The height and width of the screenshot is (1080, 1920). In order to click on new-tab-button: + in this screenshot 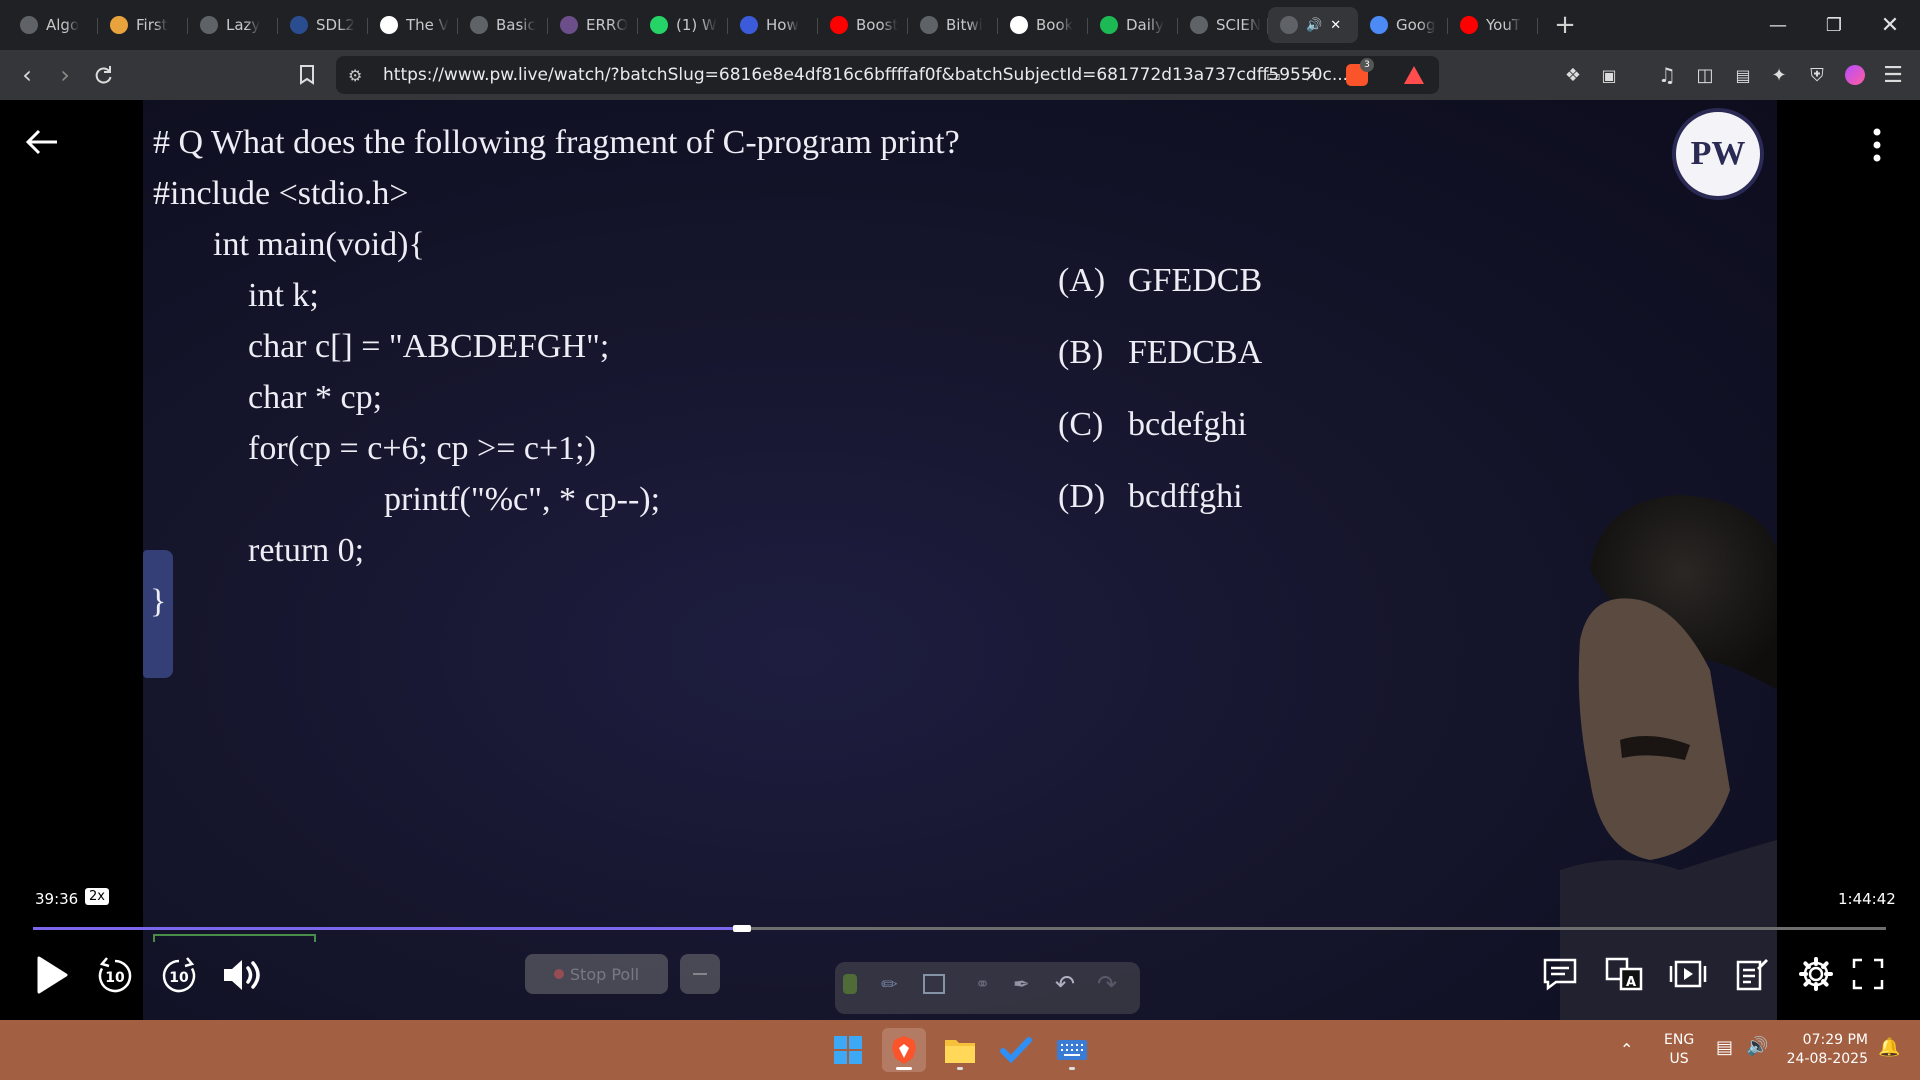, I will do `click(1565, 25)`.